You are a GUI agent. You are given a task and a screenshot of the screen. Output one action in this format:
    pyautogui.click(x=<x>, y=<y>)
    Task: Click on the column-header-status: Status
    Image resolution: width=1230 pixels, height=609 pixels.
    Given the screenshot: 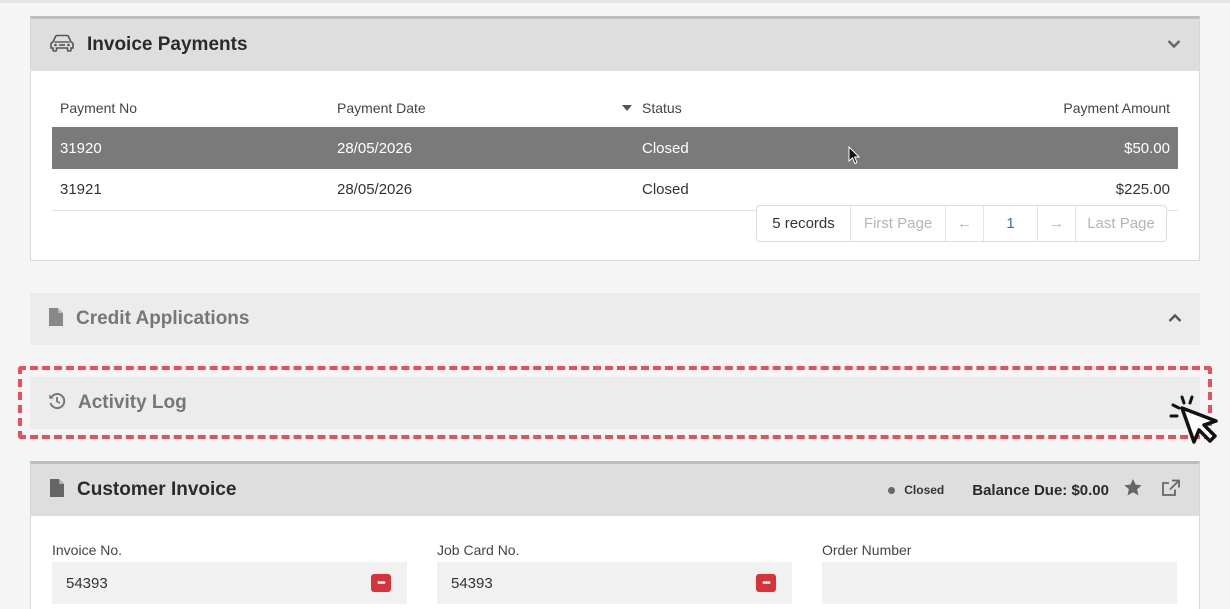 What is the action you would take?
    pyautogui.click(x=787, y=108)
    